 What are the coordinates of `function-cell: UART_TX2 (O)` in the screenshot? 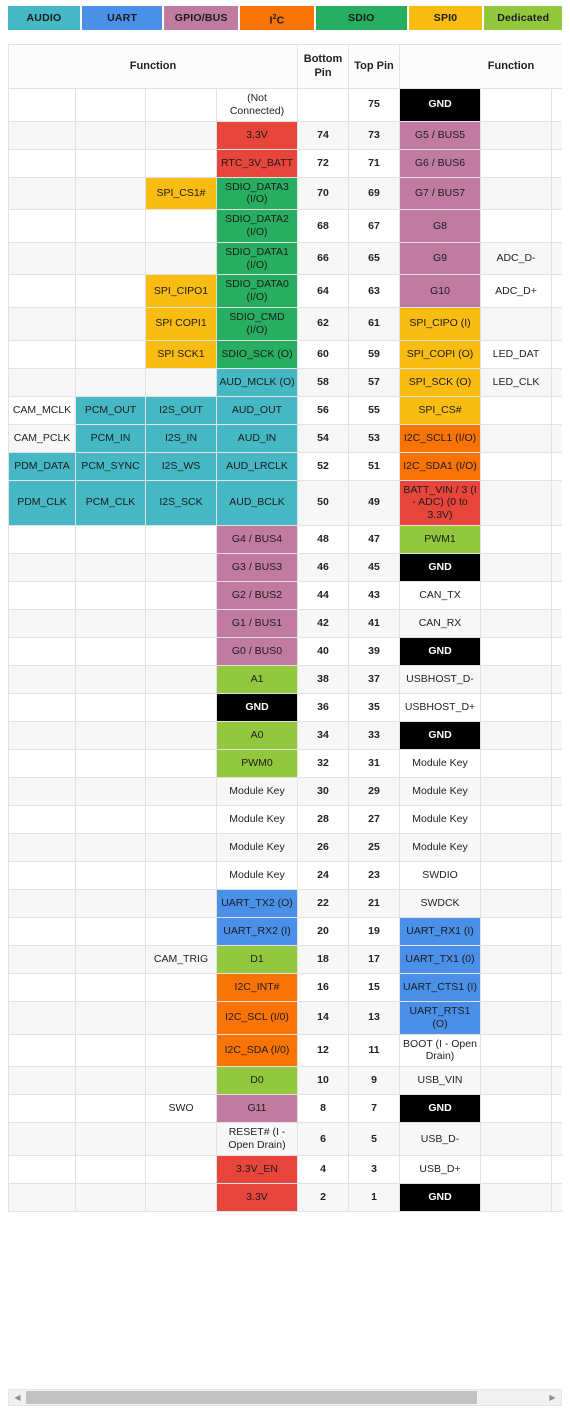 It's located at (257, 903).